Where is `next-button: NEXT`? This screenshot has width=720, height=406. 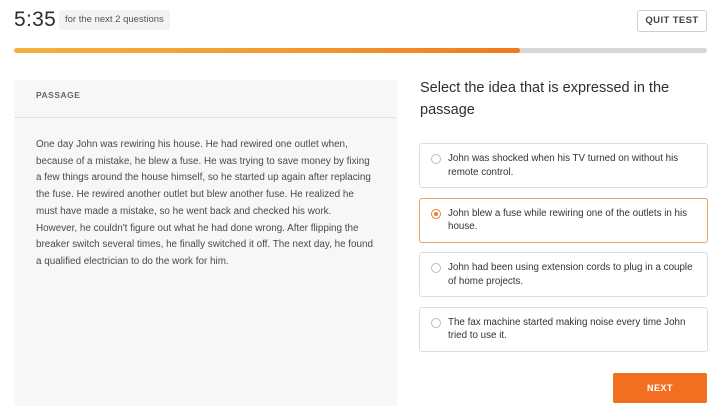 next-button: NEXT is located at coordinates (660, 388).